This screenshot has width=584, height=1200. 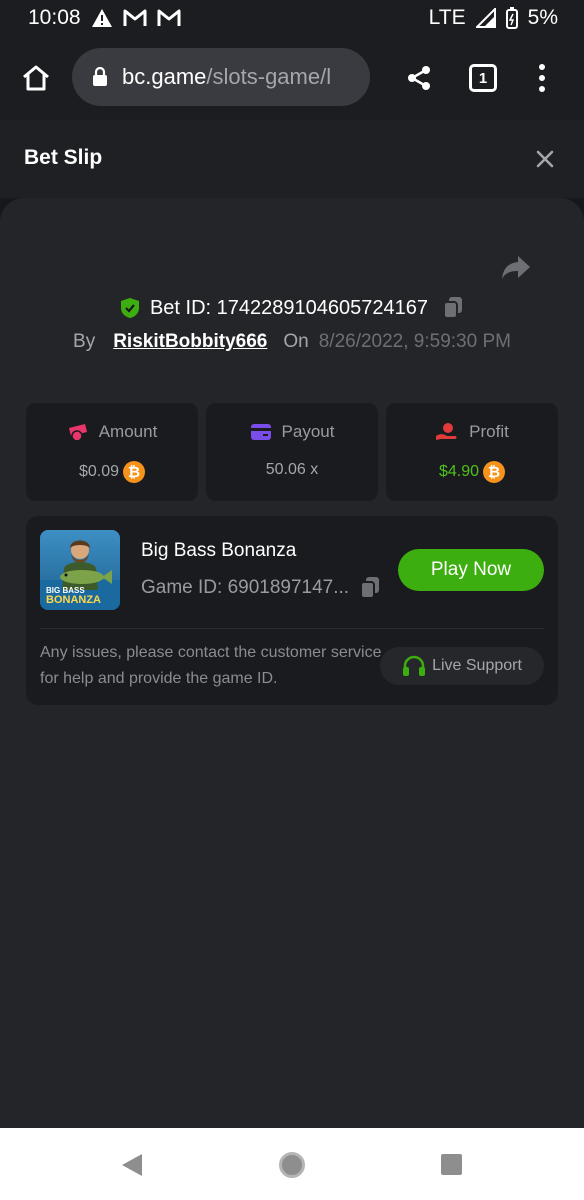 I want to click on battery-icon, so click(x=511, y=18).